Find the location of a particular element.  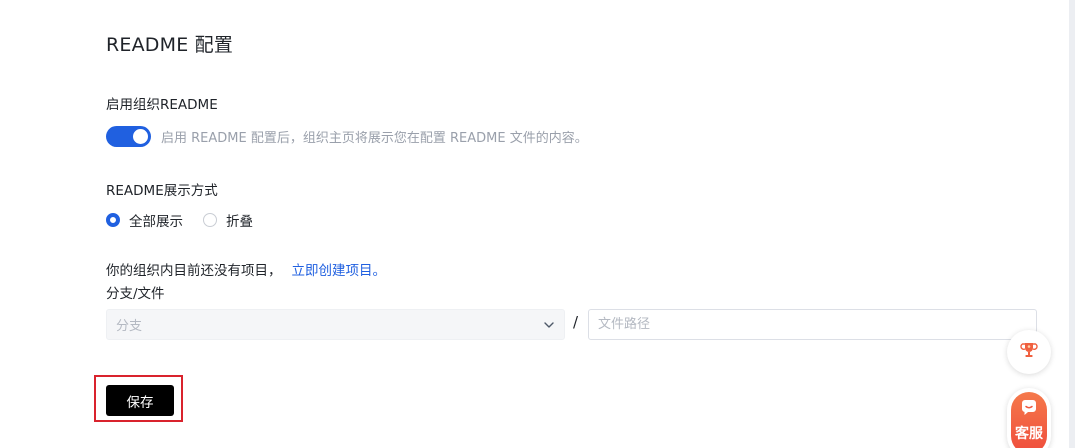

enable-readme-label: 启用组织README is located at coordinates (162, 105).